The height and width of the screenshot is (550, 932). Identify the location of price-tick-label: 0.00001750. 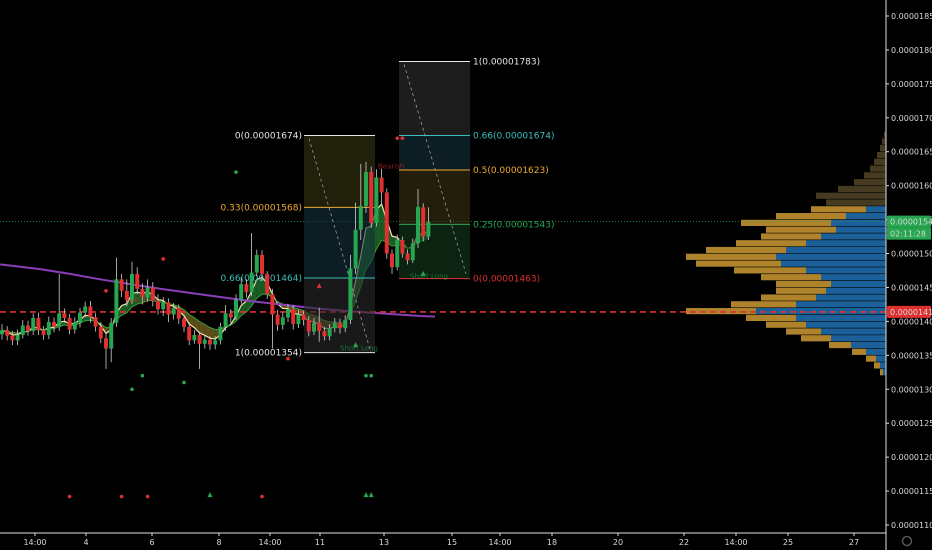
(911, 84).